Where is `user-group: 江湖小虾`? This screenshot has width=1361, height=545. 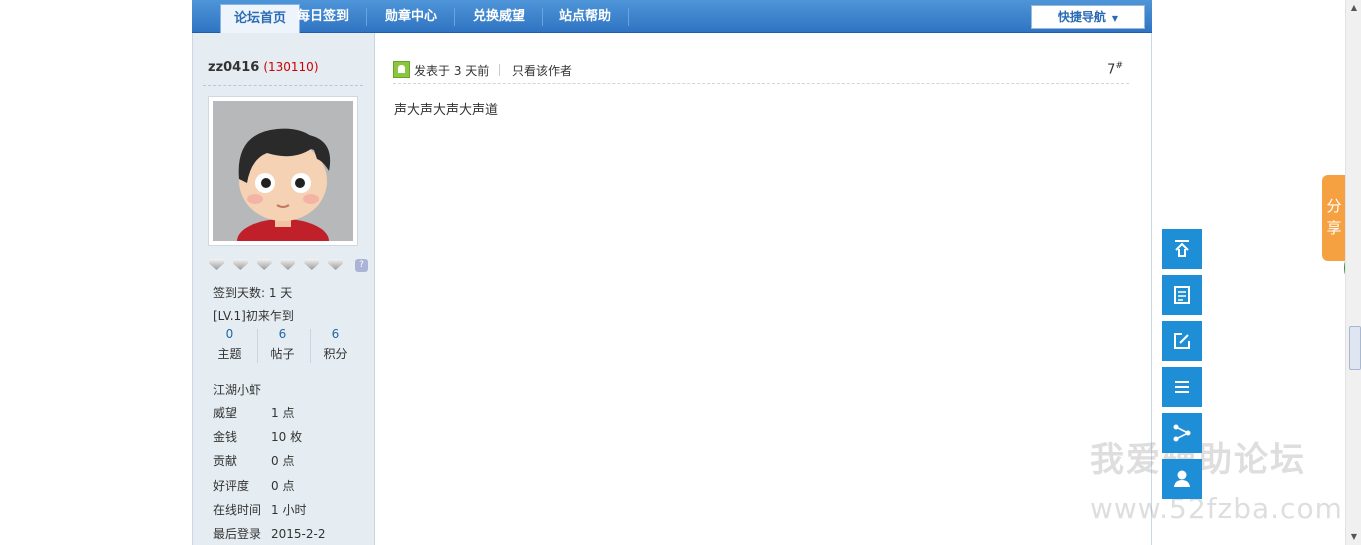 user-group: 江湖小虾 is located at coordinates (237, 389).